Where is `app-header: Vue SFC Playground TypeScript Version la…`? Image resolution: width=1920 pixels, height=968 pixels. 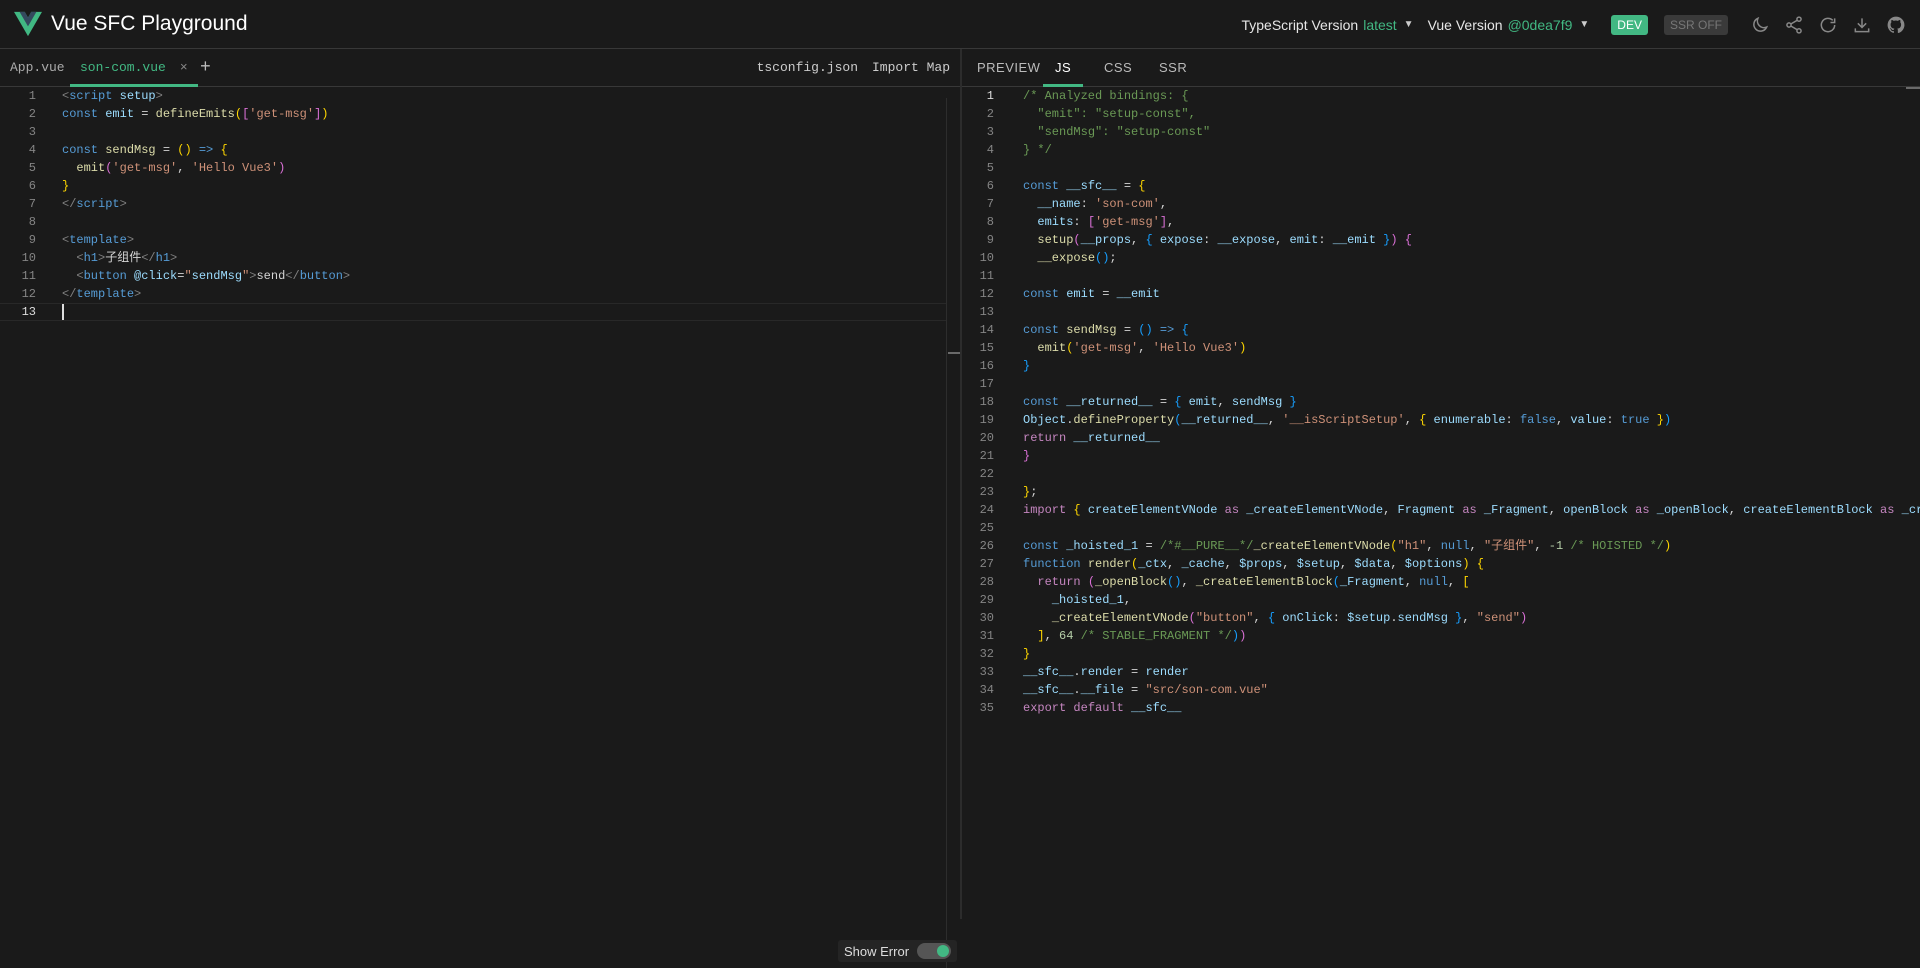
app-header: Vue SFC Playground TypeScript Version la… is located at coordinates (960, 24).